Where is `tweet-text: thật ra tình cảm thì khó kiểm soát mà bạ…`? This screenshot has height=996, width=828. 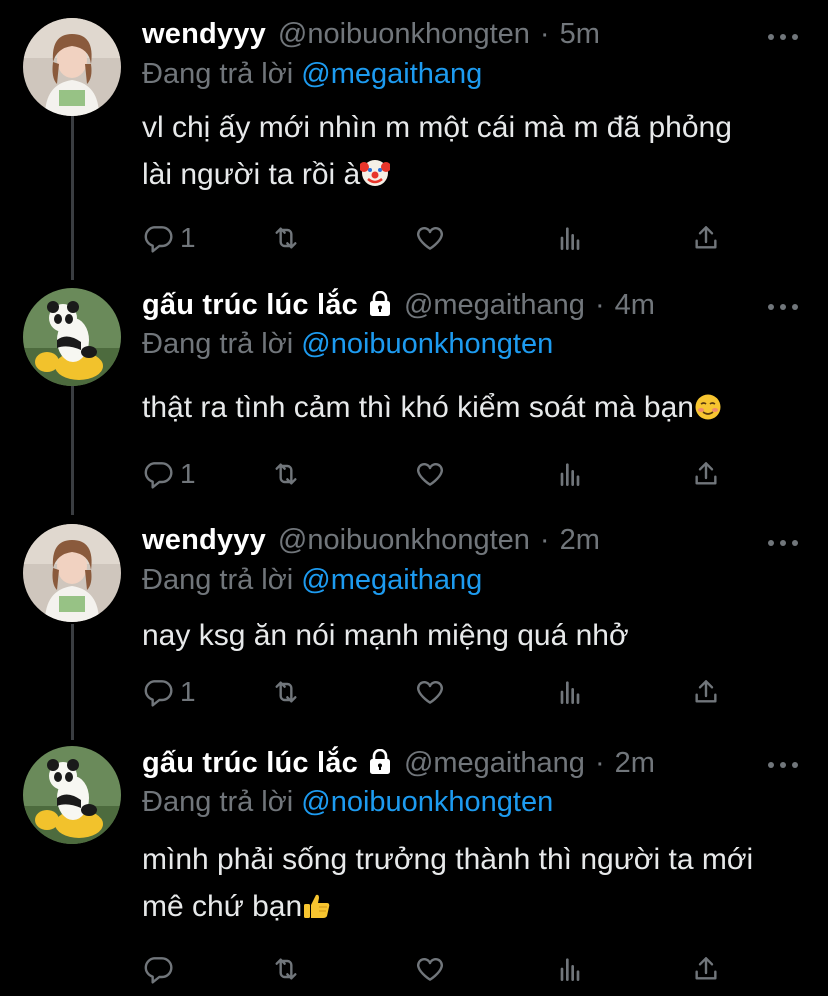
tweet-text: thật ra tình cảm thì khó kiểm soát mà bạ… is located at coordinates (472, 407).